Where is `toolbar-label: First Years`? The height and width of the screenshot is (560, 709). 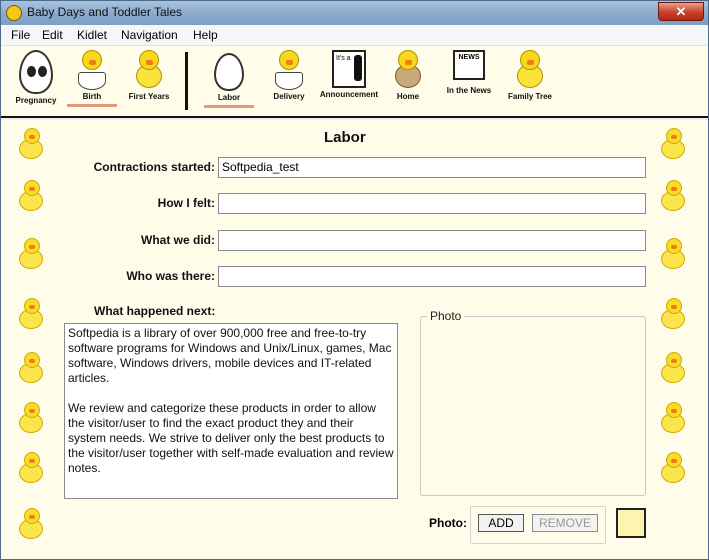 toolbar-label: First Years is located at coordinates (149, 96).